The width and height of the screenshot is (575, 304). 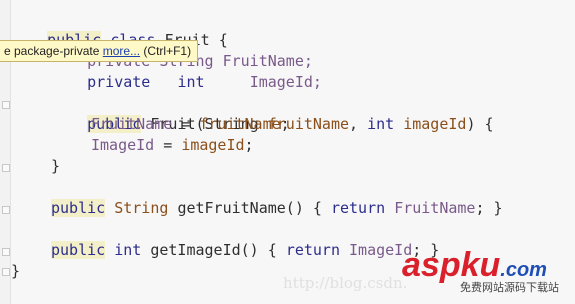 I want to click on tooltip-text: e package-private, so click(x=53, y=51).